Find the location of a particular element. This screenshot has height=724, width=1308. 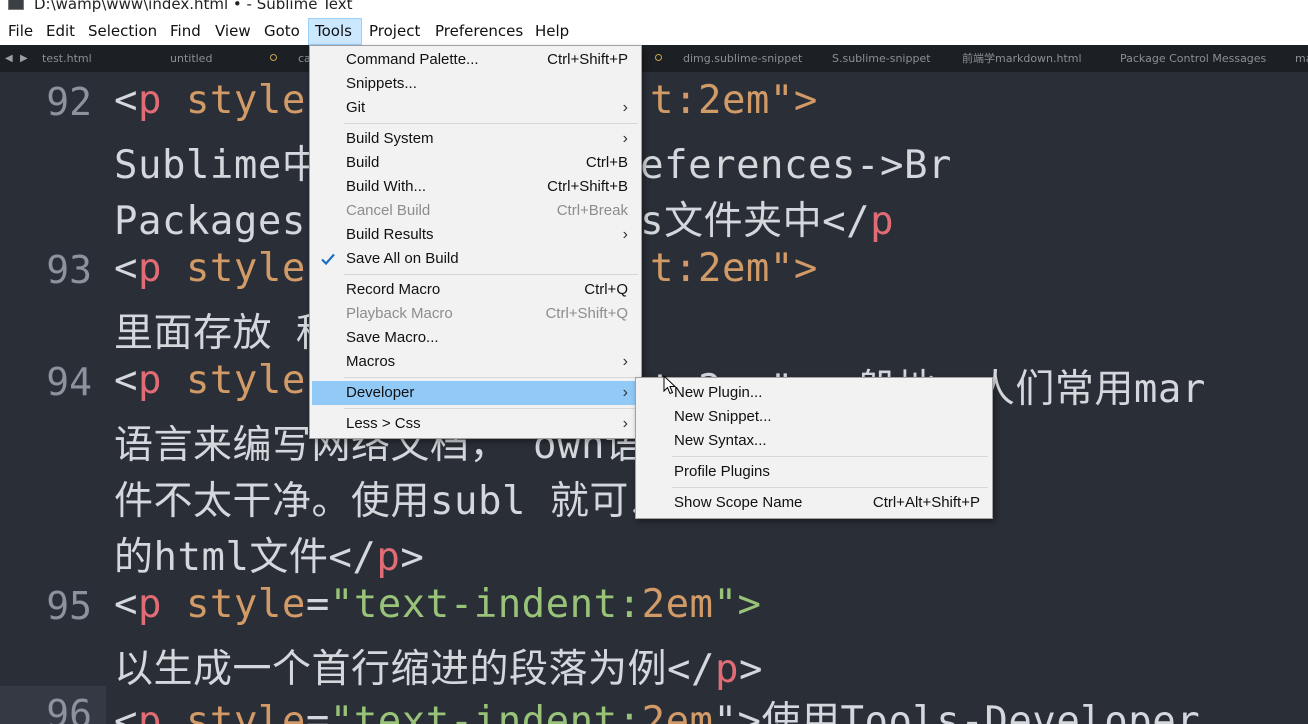

code-line: 的html文件</p> is located at coordinates (269, 557).